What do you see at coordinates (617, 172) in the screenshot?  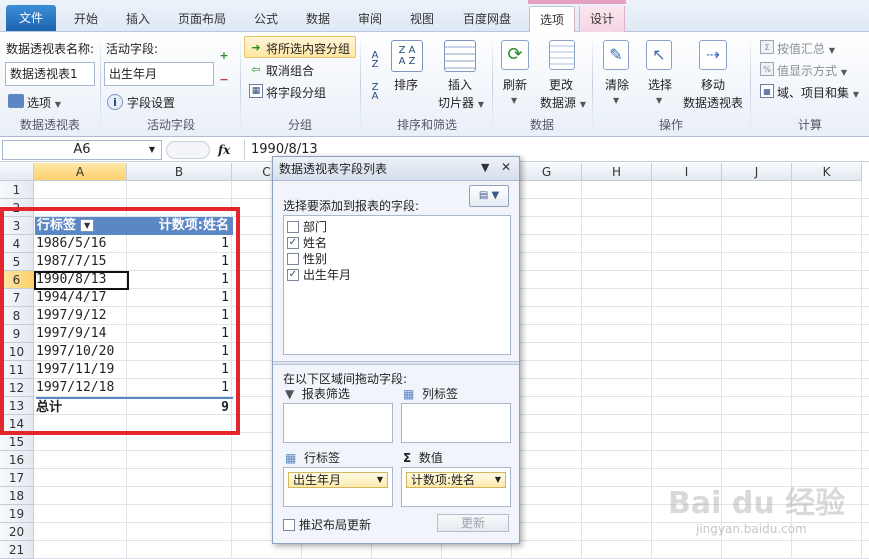 I see `column-header-h: H` at bounding box center [617, 172].